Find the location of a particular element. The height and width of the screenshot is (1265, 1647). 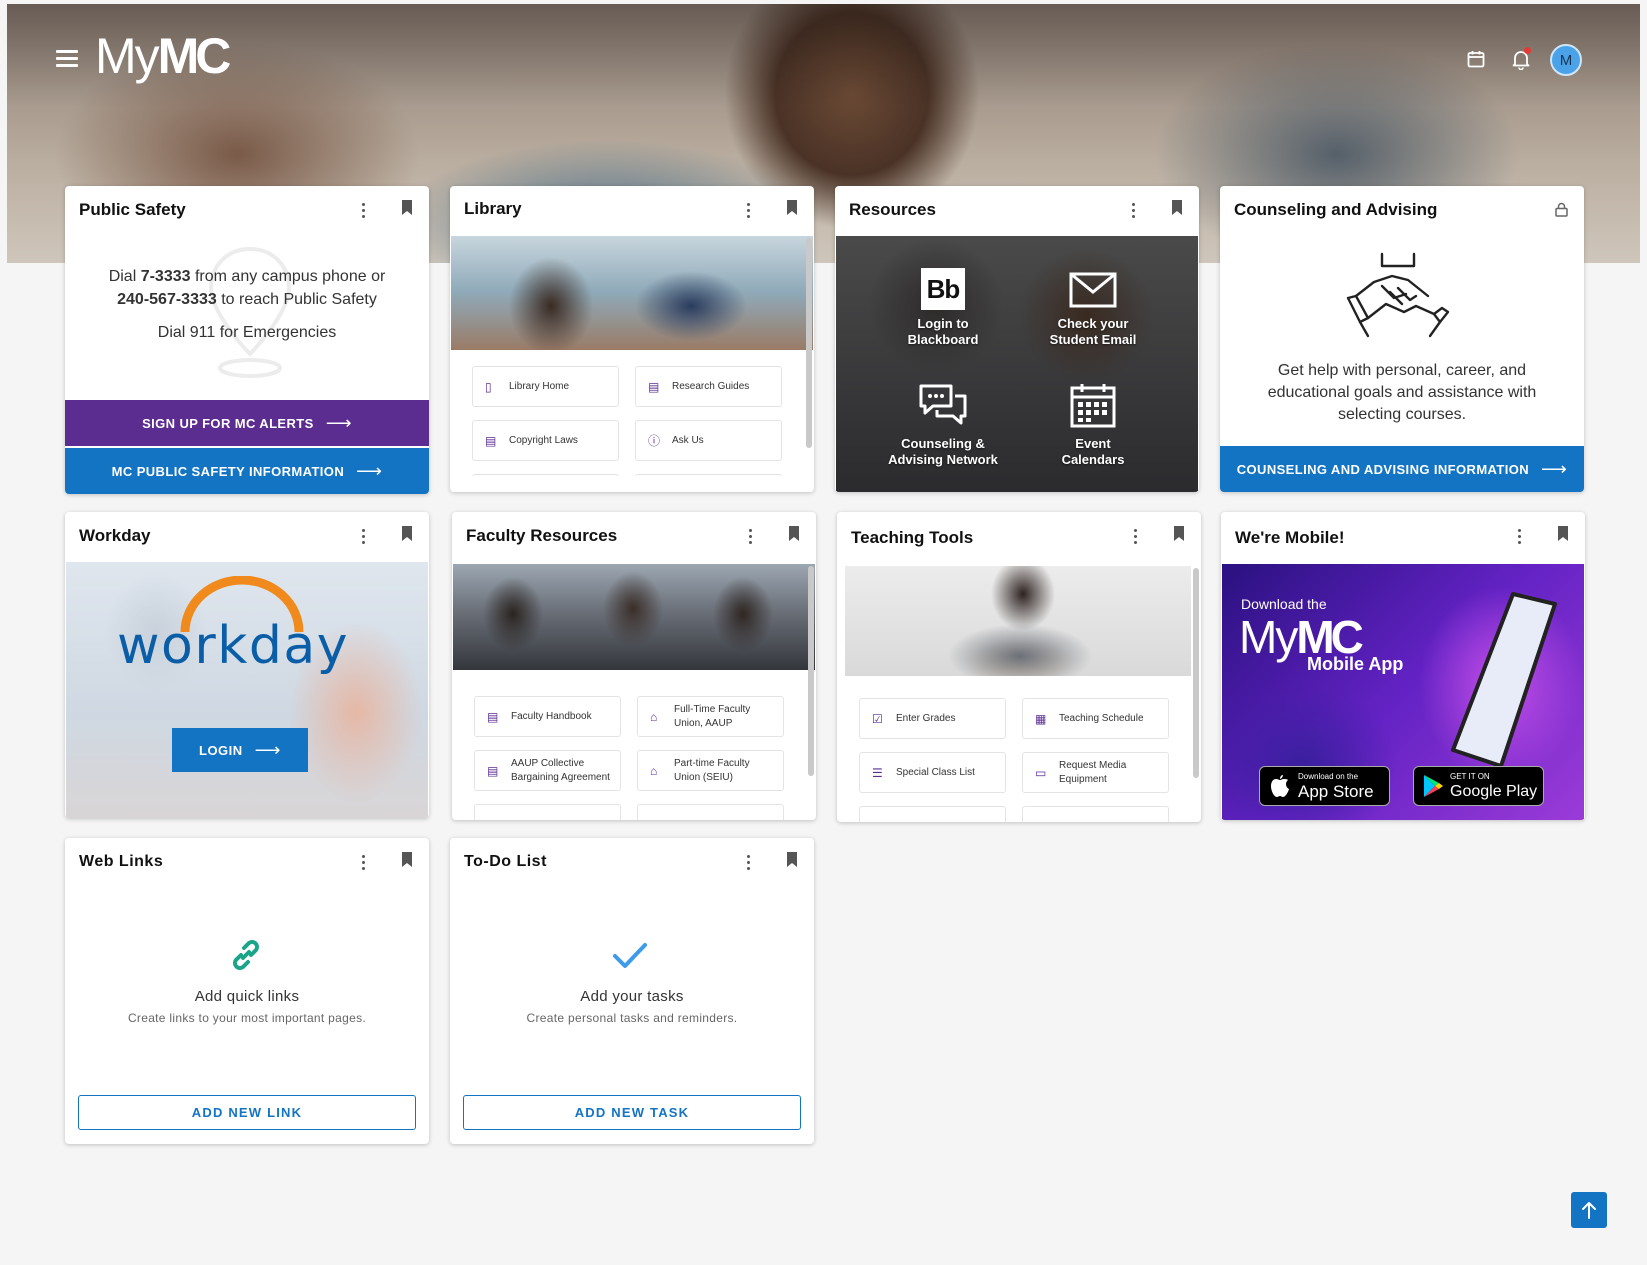

request-media-equipment-link: ▭ Request Media Equipment is located at coordinates (1095, 772).